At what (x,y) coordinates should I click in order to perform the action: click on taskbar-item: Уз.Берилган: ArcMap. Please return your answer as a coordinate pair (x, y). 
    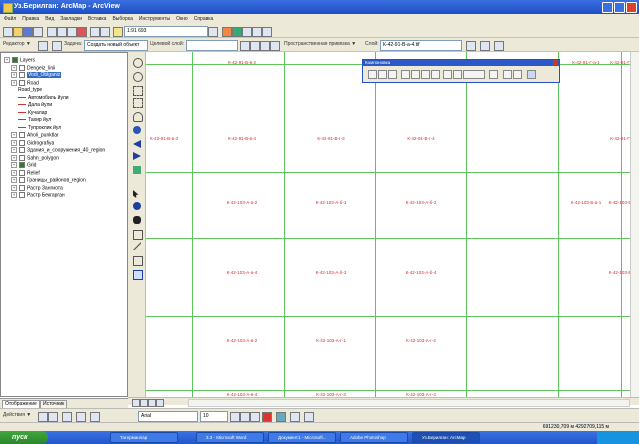
    Looking at the image, I should click on (446, 437).